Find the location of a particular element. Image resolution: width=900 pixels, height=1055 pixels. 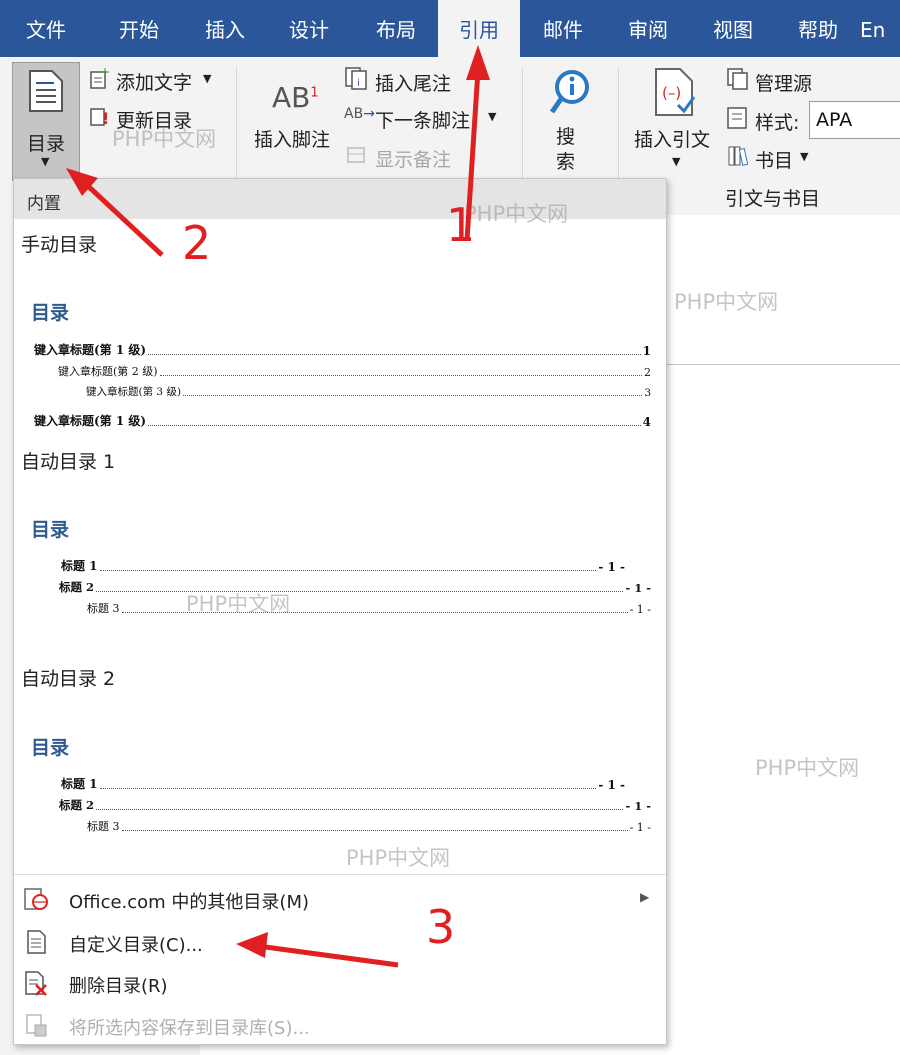

arrow-to-toc-button is located at coordinates (115, 212).